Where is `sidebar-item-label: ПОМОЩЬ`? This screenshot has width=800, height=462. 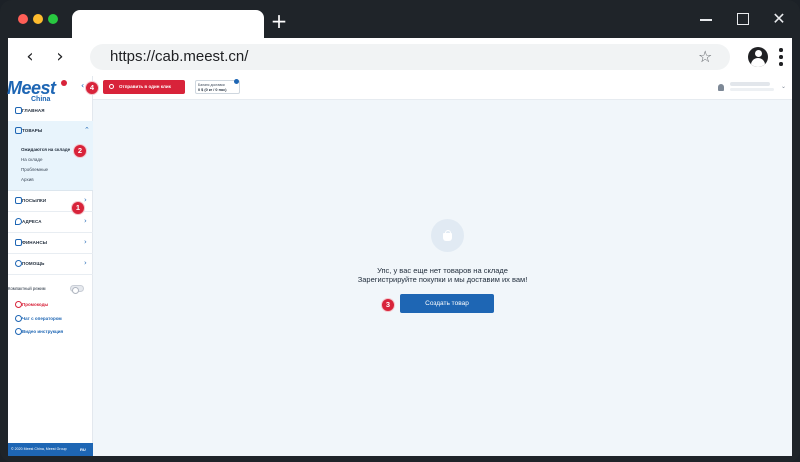
sidebar-item-label: ПОМОЩЬ is located at coordinates (33, 263).